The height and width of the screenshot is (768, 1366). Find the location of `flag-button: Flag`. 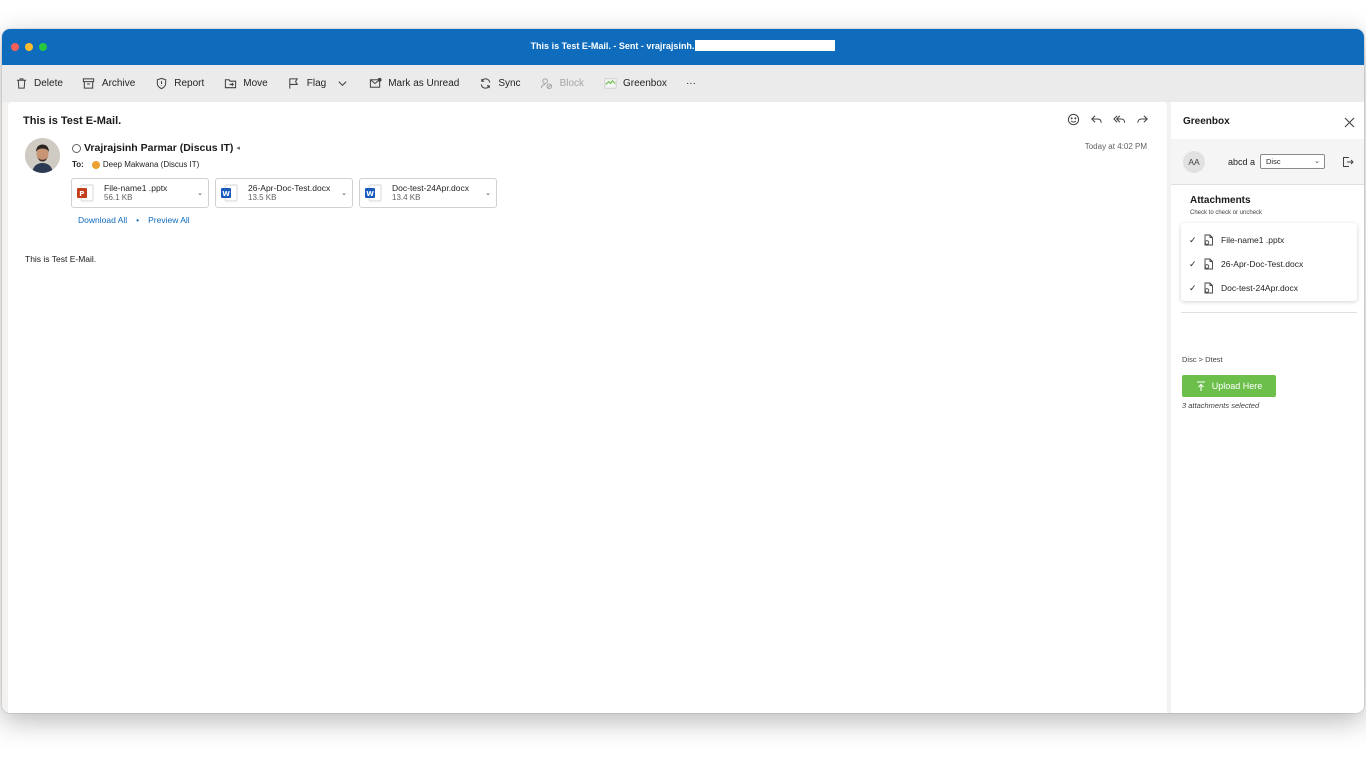

flag-button: Flag is located at coordinates (322, 84).